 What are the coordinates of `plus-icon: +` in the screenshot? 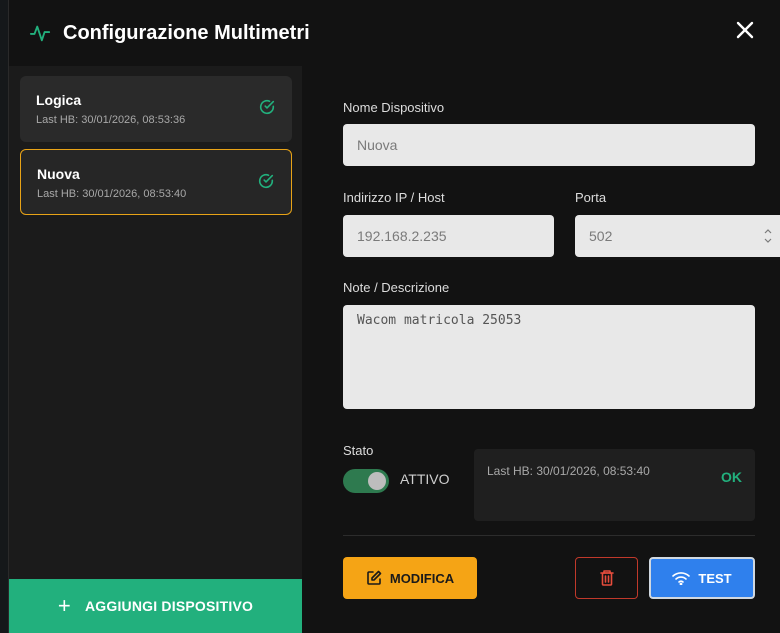 It's located at (64, 605).